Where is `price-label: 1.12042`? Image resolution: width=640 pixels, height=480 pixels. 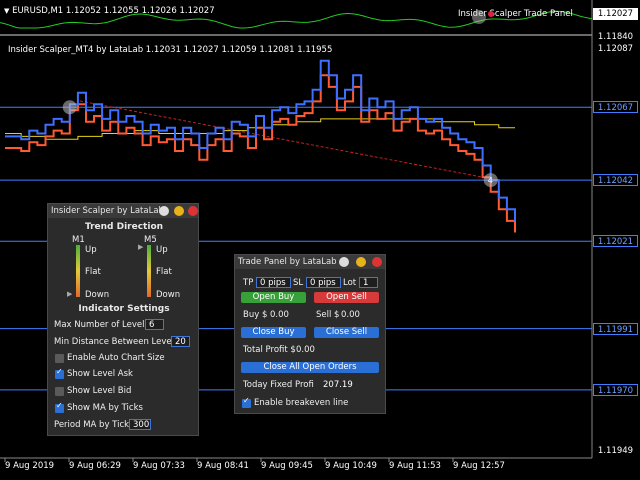 price-label: 1.12042 is located at coordinates (615, 180).